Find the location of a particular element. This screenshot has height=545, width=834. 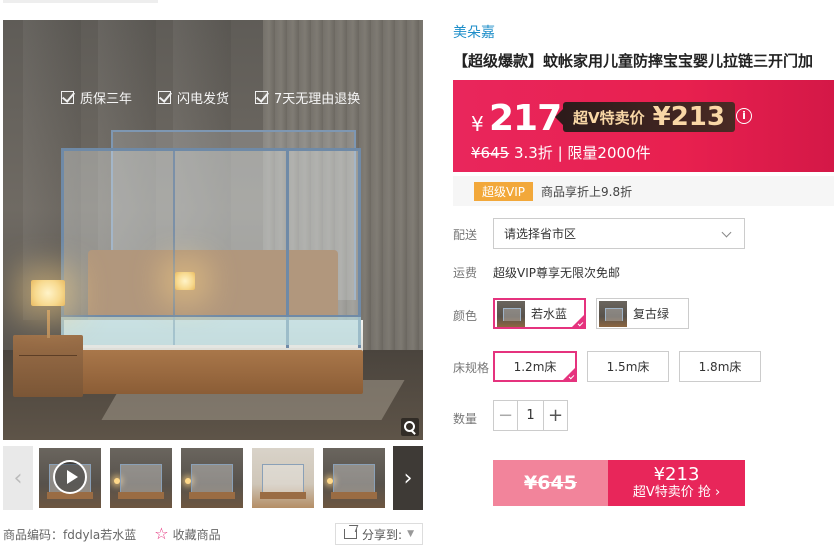

svip-price: ¥213 is located at coordinates (688, 117).